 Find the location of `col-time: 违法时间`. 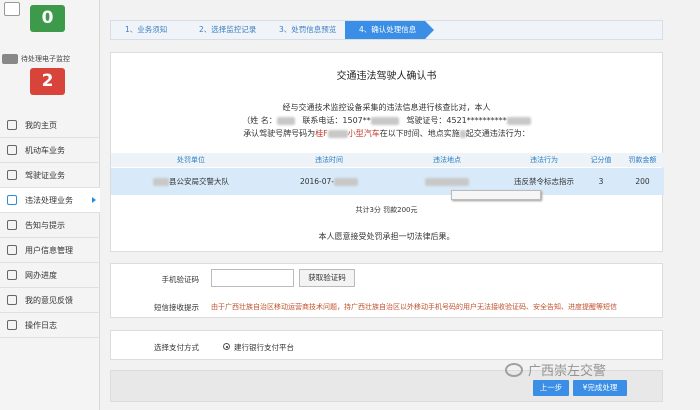

col-time: 违法时间 is located at coordinates (329, 160).